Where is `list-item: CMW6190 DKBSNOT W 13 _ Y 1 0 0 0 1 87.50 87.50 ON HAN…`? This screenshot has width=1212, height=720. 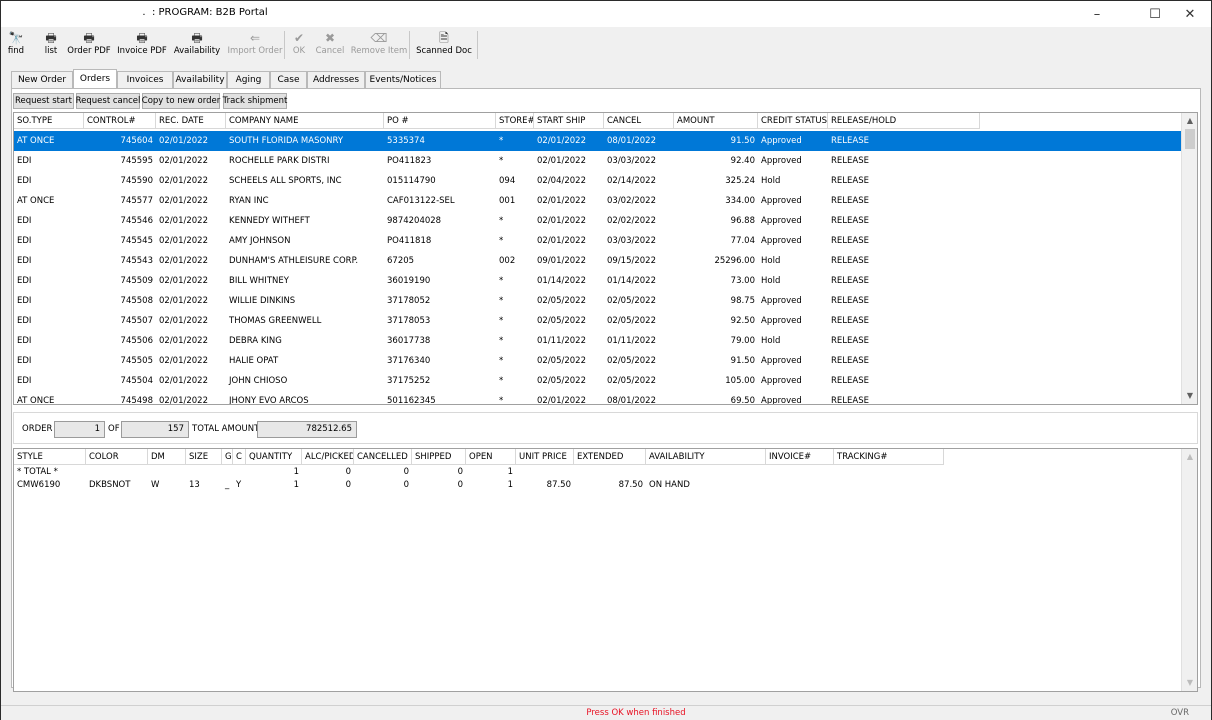 list-item: CMW6190 DKBSNOT W 13 _ Y 1 0 0 0 1 87.50 87.50 ON HAN… is located at coordinates (479, 485).